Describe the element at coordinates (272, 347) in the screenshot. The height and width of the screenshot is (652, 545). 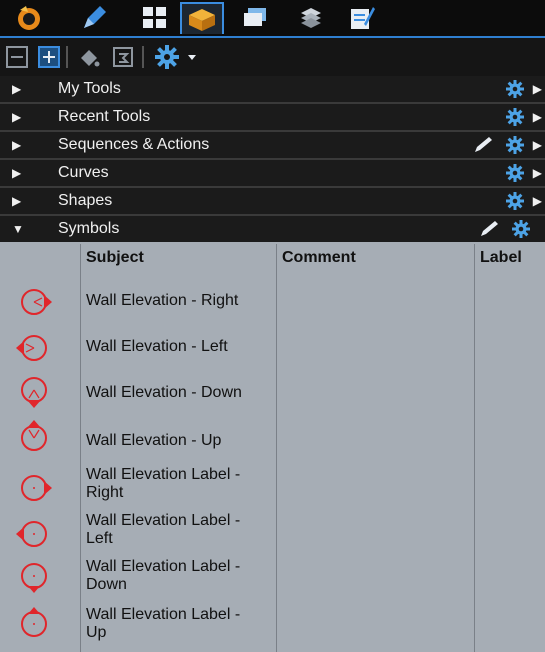
I see `table-row: Wall Elevation - Left` at that location.